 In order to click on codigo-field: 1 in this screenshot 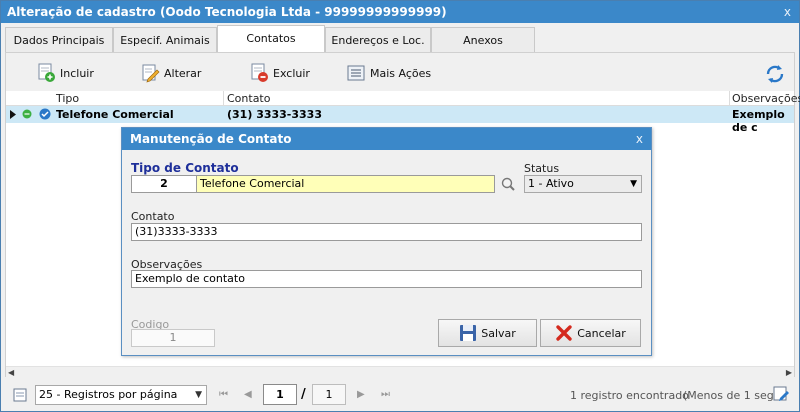, I will do `click(173, 338)`.